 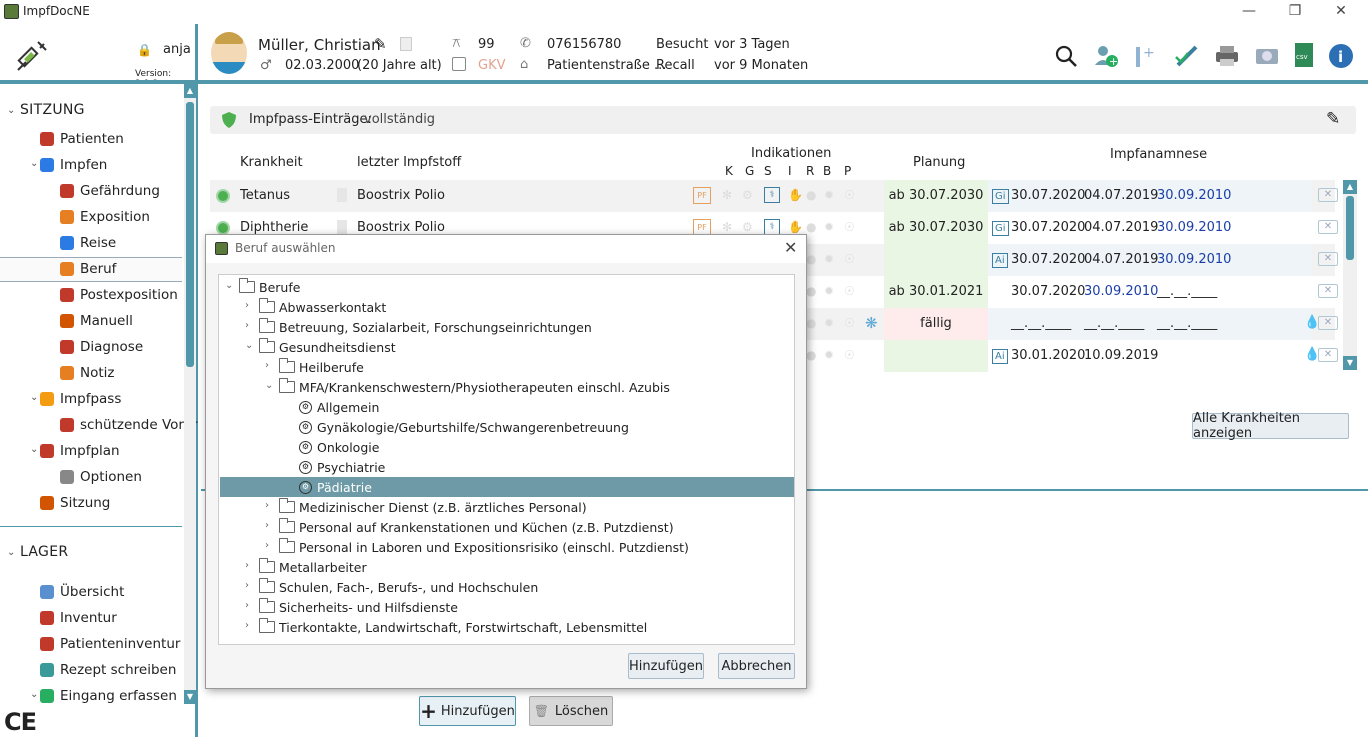 What do you see at coordinates (1249, 12) in the screenshot?
I see `minimize-button: —` at bounding box center [1249, 12].